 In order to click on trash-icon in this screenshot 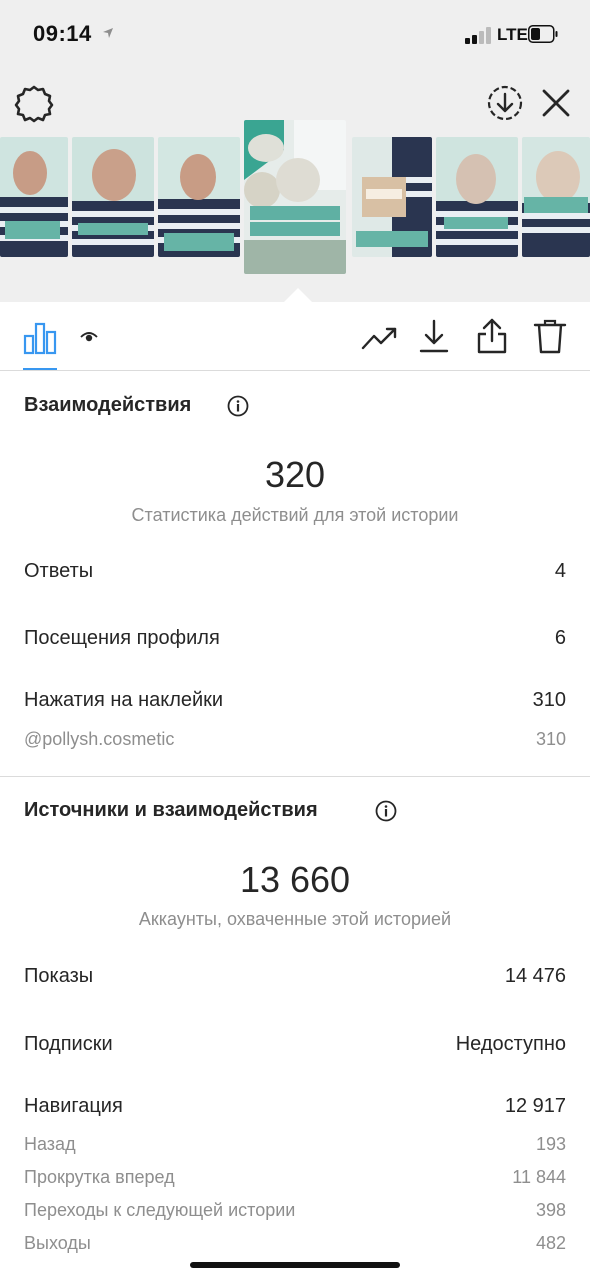, I will do `click(550, 336)`.